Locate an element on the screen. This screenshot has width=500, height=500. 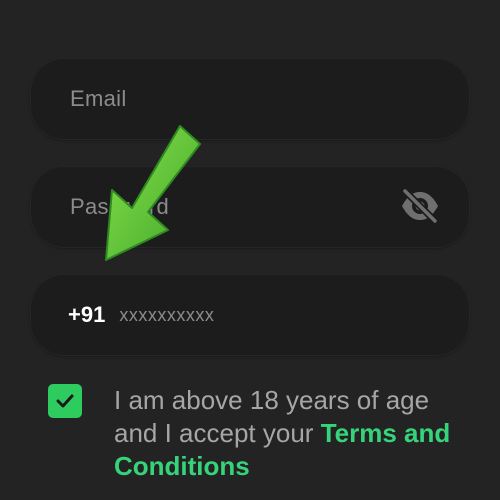
email-field: Email is located at coordinates (250, 99).